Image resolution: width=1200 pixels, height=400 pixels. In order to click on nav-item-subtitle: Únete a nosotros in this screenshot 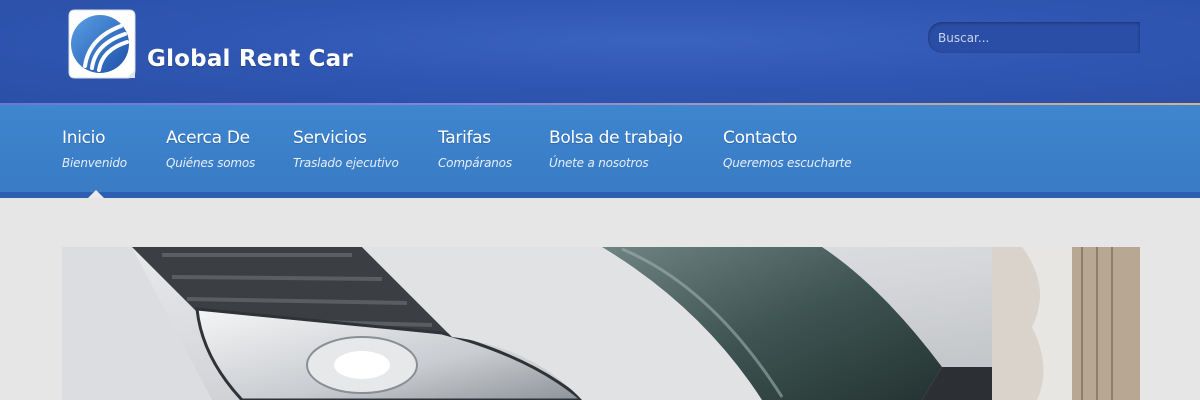, I will do `click(599, 163)`.